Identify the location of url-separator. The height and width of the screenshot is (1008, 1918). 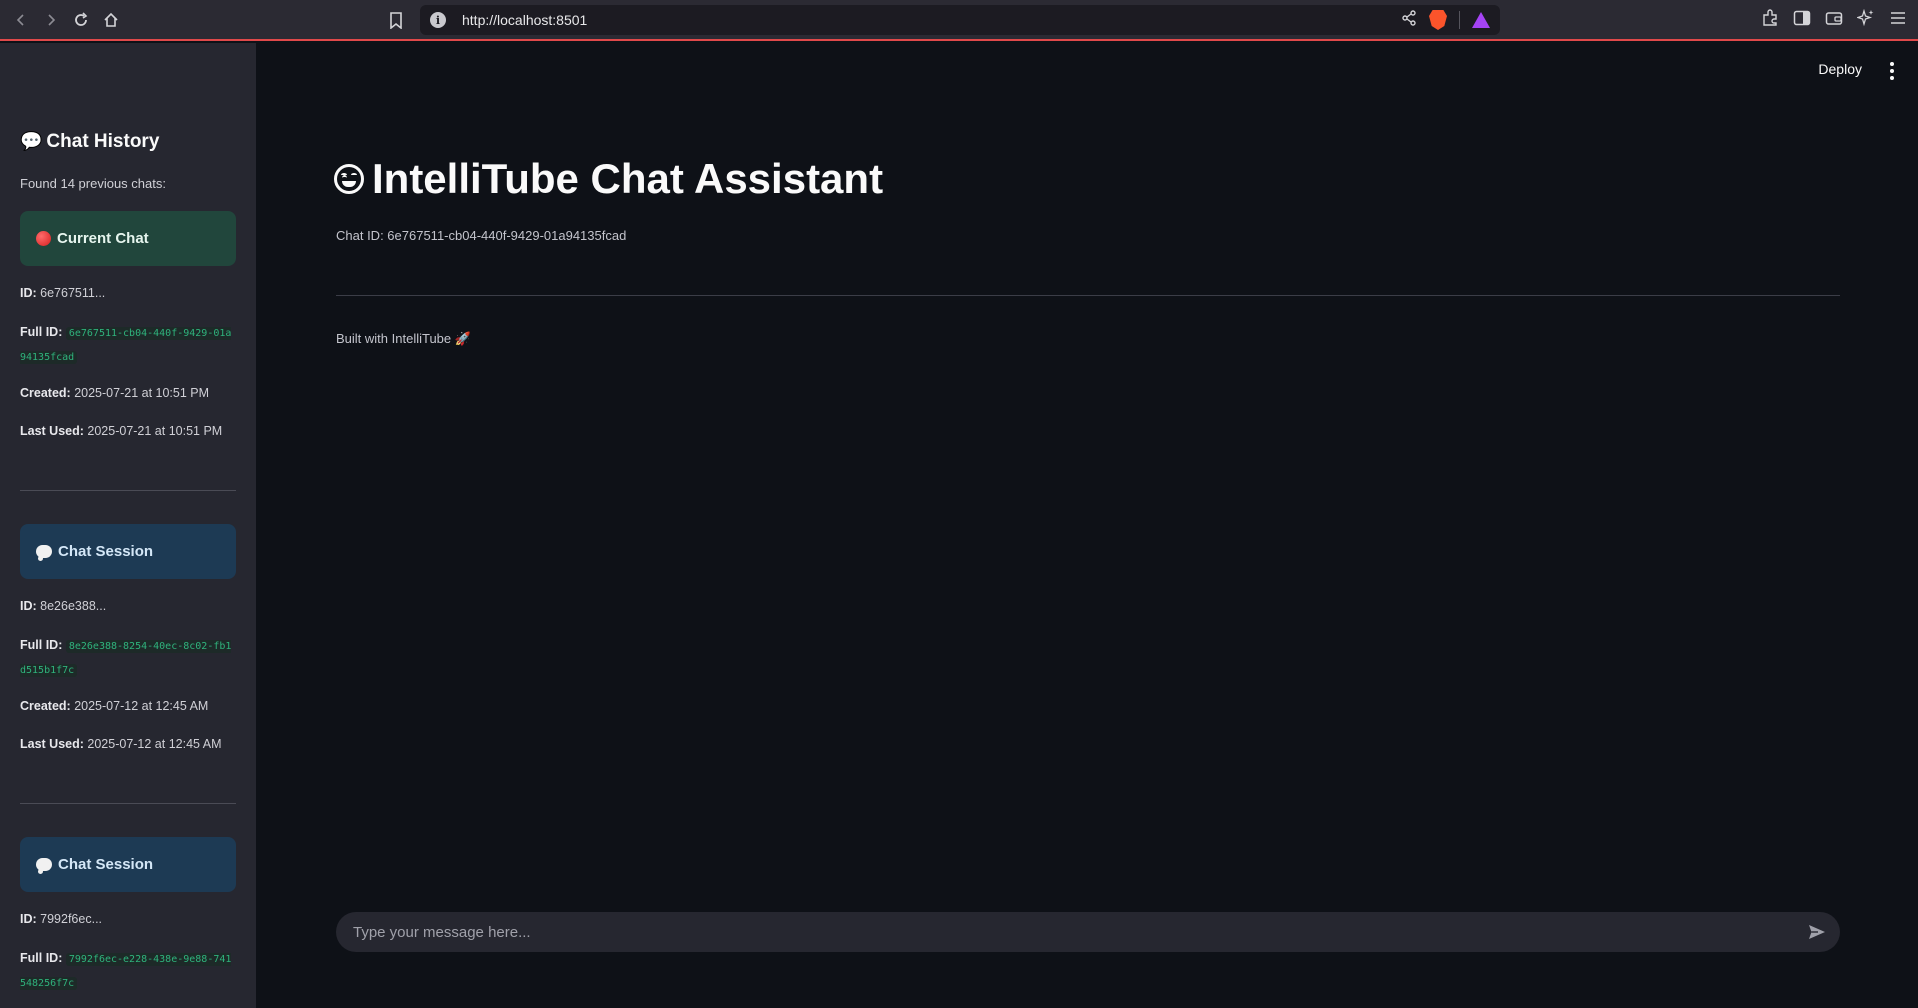
(1459, 20).